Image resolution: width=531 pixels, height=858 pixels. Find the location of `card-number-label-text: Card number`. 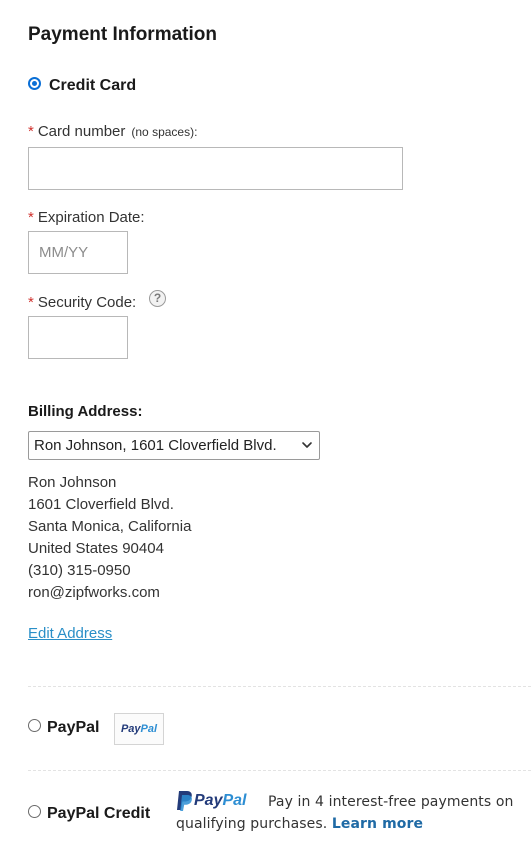

card-number-label-text: Card number is located at coordinates (81, 131).